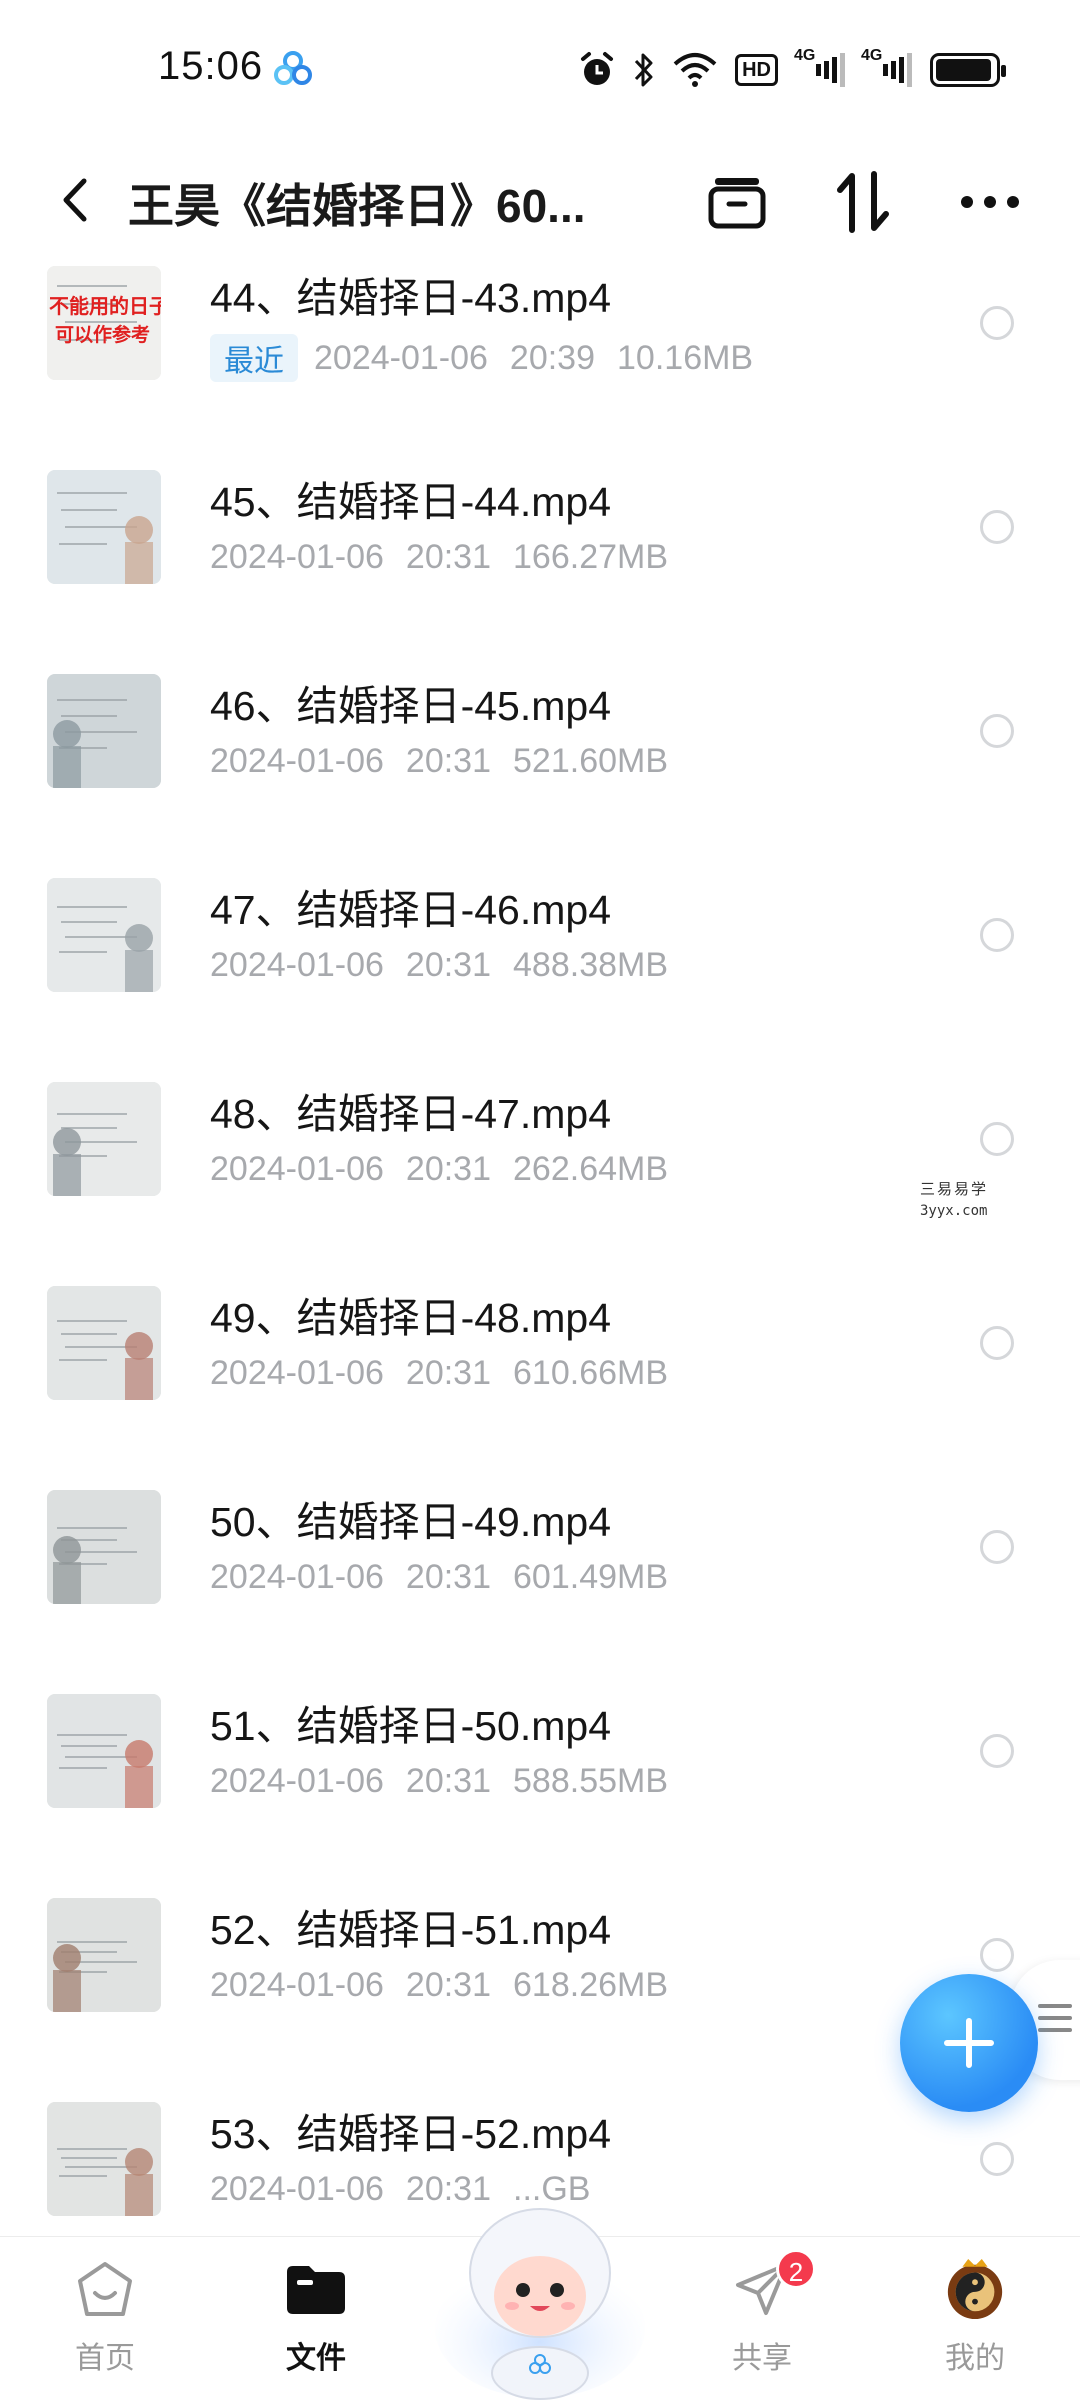 This screenshot has width=1080, height=2400. I want to click on back-icon, so click(75, 200).